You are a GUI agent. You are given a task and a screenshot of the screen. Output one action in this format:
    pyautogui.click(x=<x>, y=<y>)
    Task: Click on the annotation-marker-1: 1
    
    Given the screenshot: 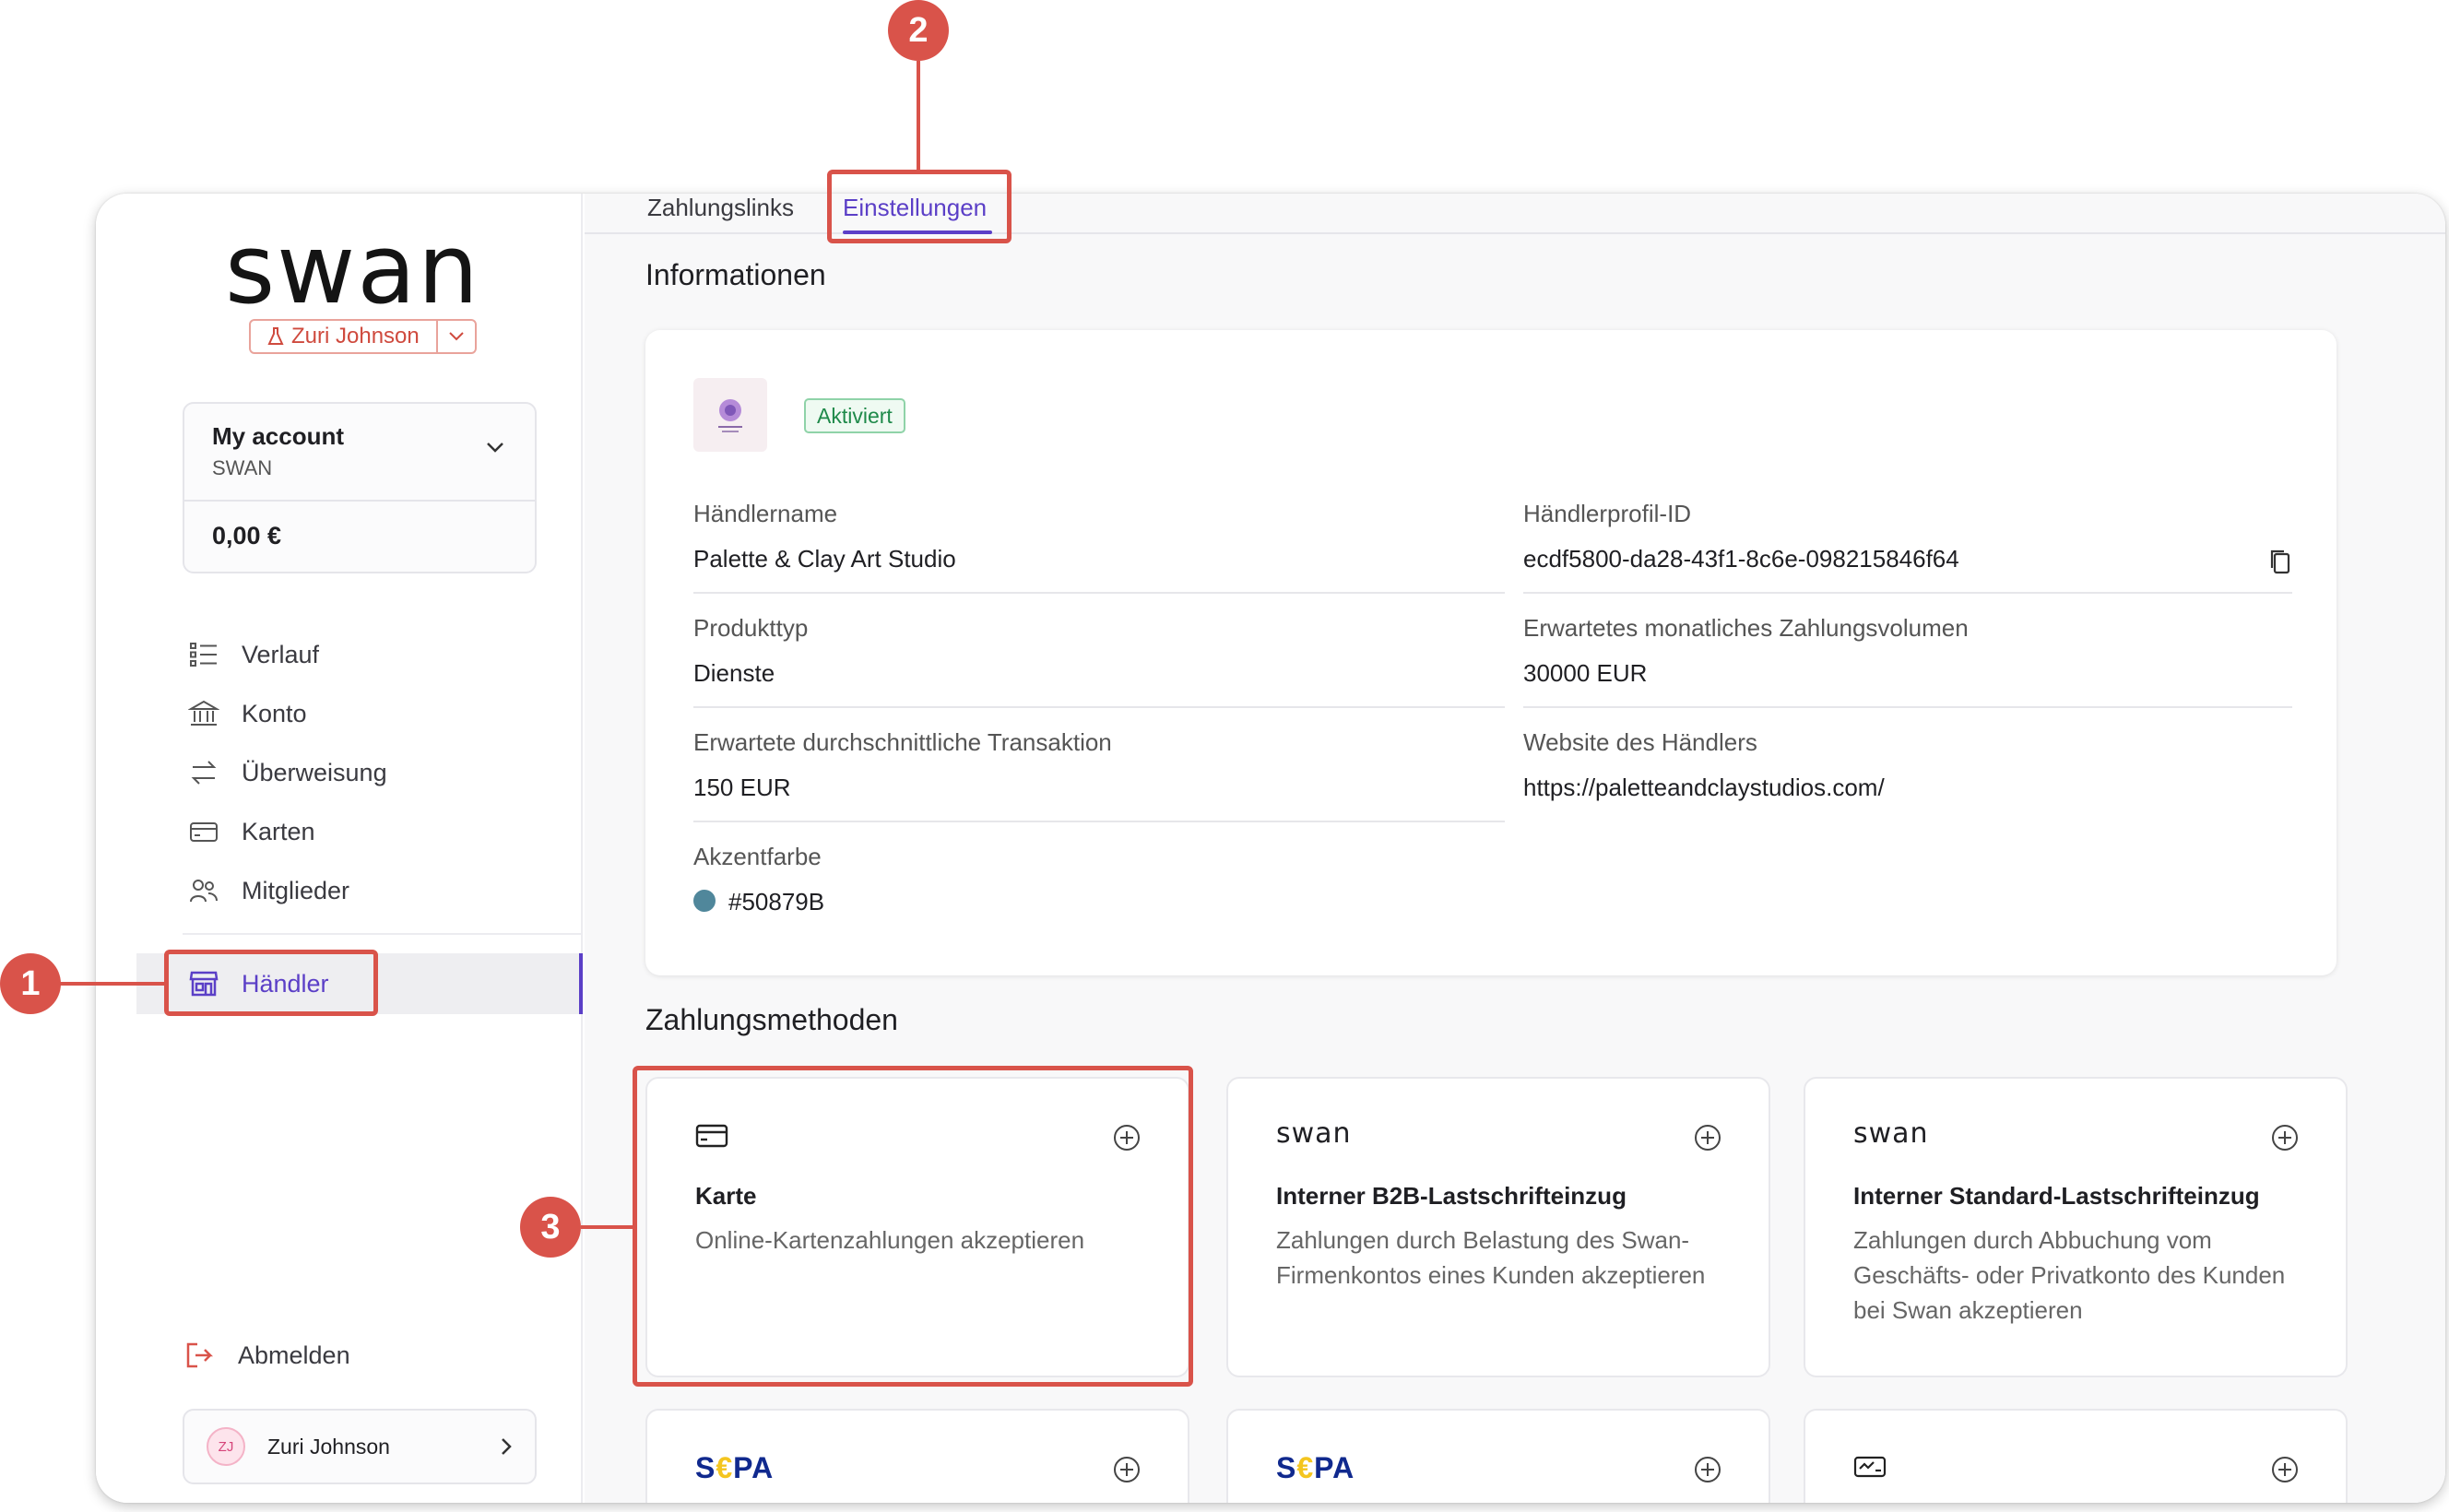 What is the action you would take?
    pyautogui.click(x=30, y=984)
    